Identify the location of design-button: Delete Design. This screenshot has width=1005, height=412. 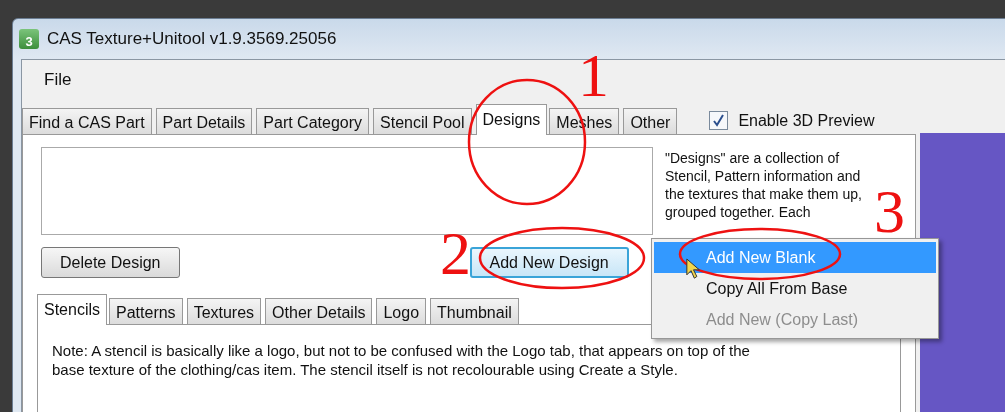
(110, 262).